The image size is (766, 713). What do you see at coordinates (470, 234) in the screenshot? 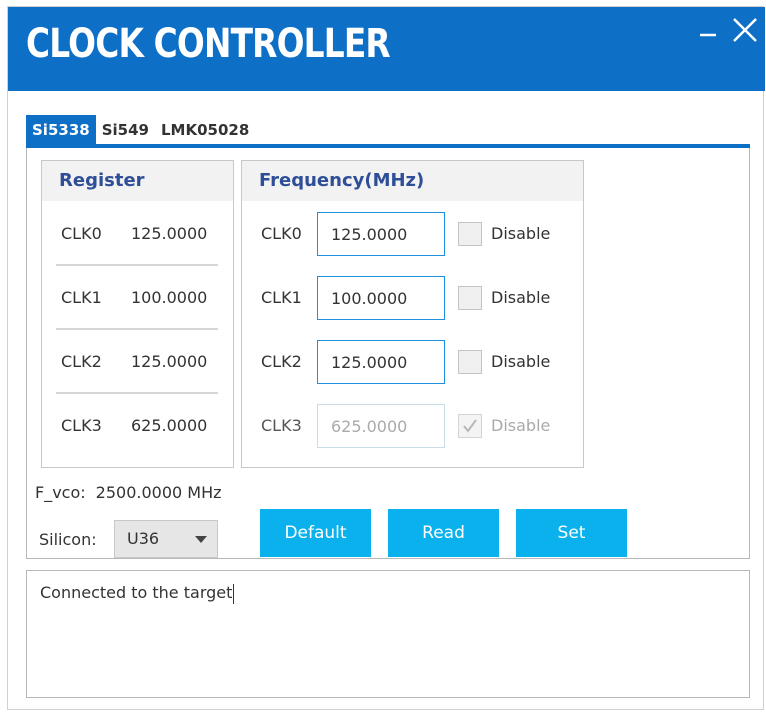
I see `disable-checkbox-clk0` at bounding box center [470, 234].